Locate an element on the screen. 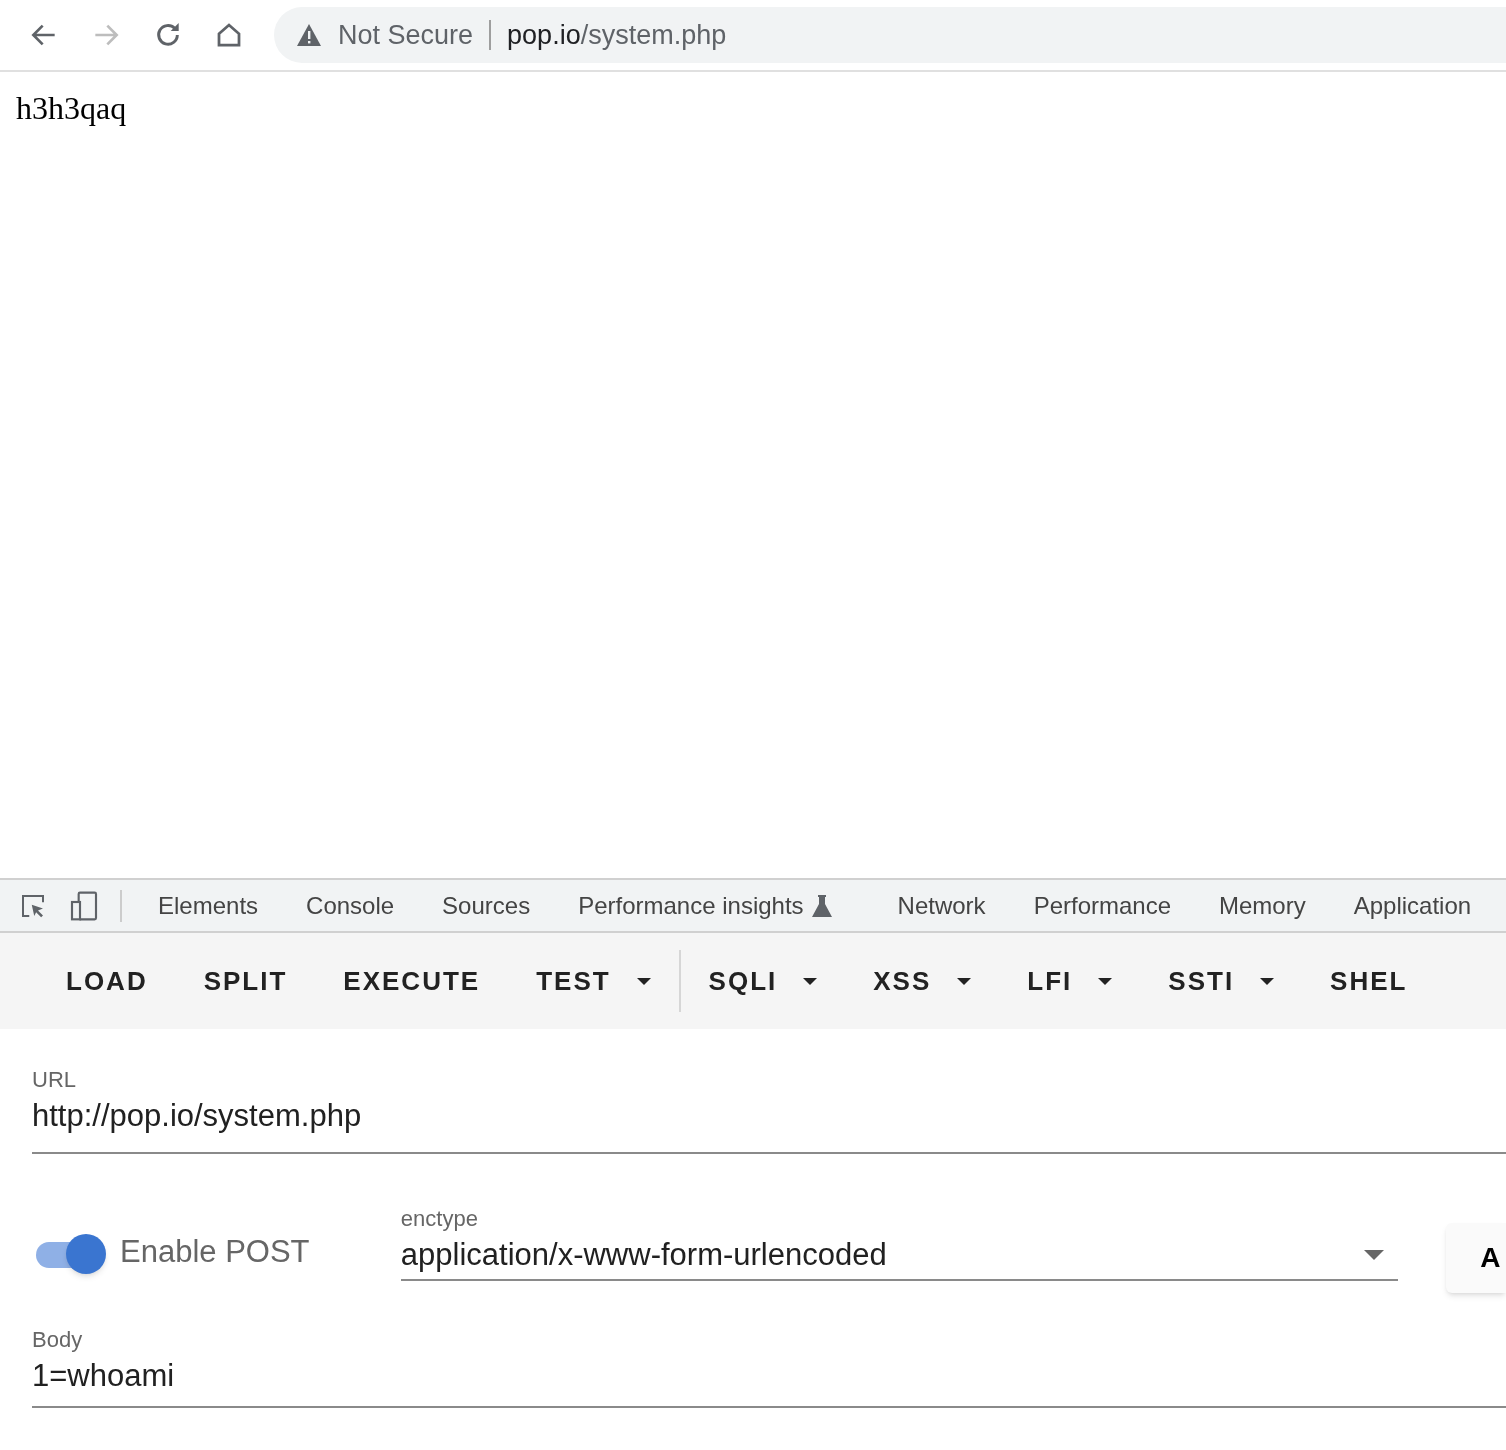 Image resolution: width=1506 pixels, height=1450 pixels. devtools-tab: Performance insights is located at coordinates (691, 905).